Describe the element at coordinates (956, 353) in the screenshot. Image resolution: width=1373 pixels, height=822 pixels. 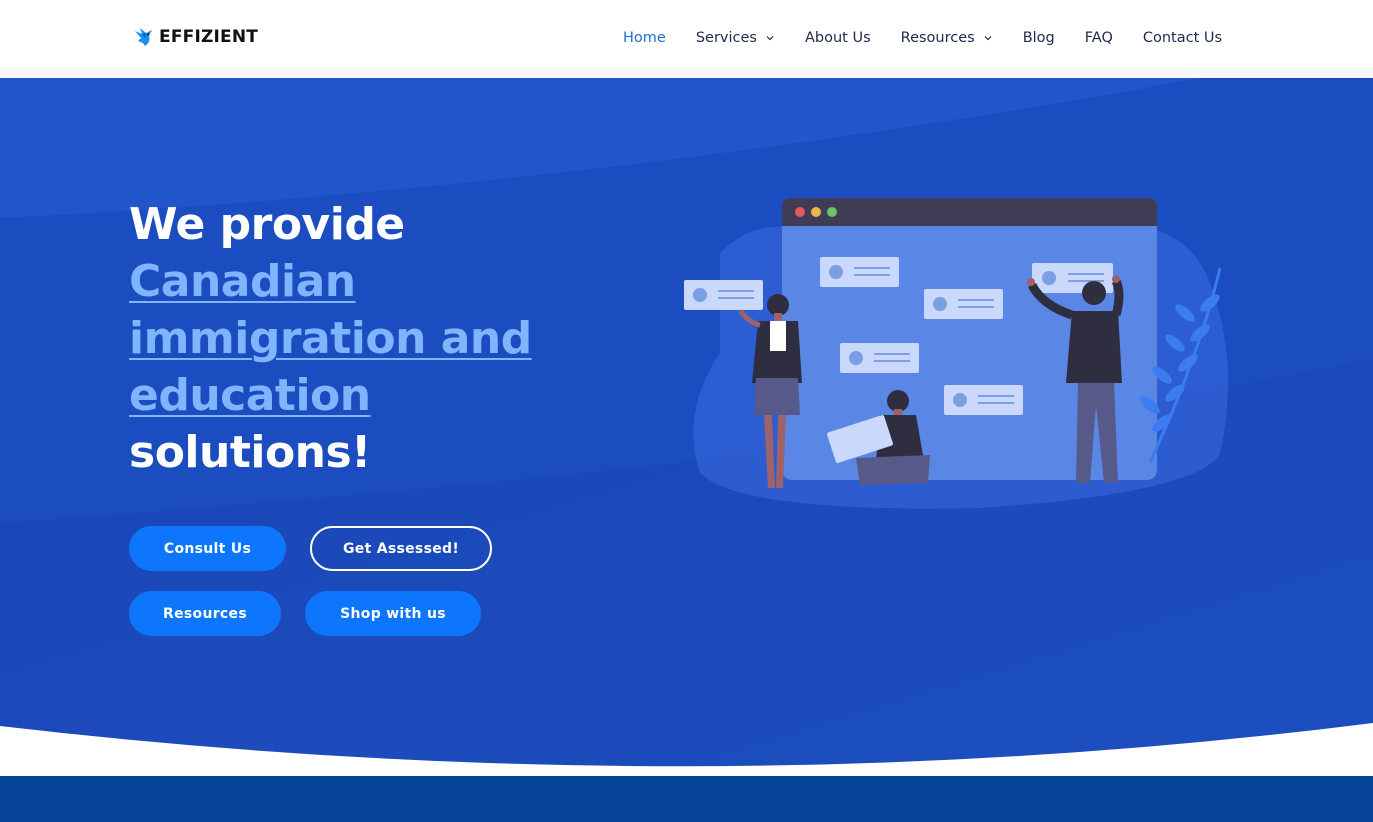
I see `team-collaboration-illustration` at that location.